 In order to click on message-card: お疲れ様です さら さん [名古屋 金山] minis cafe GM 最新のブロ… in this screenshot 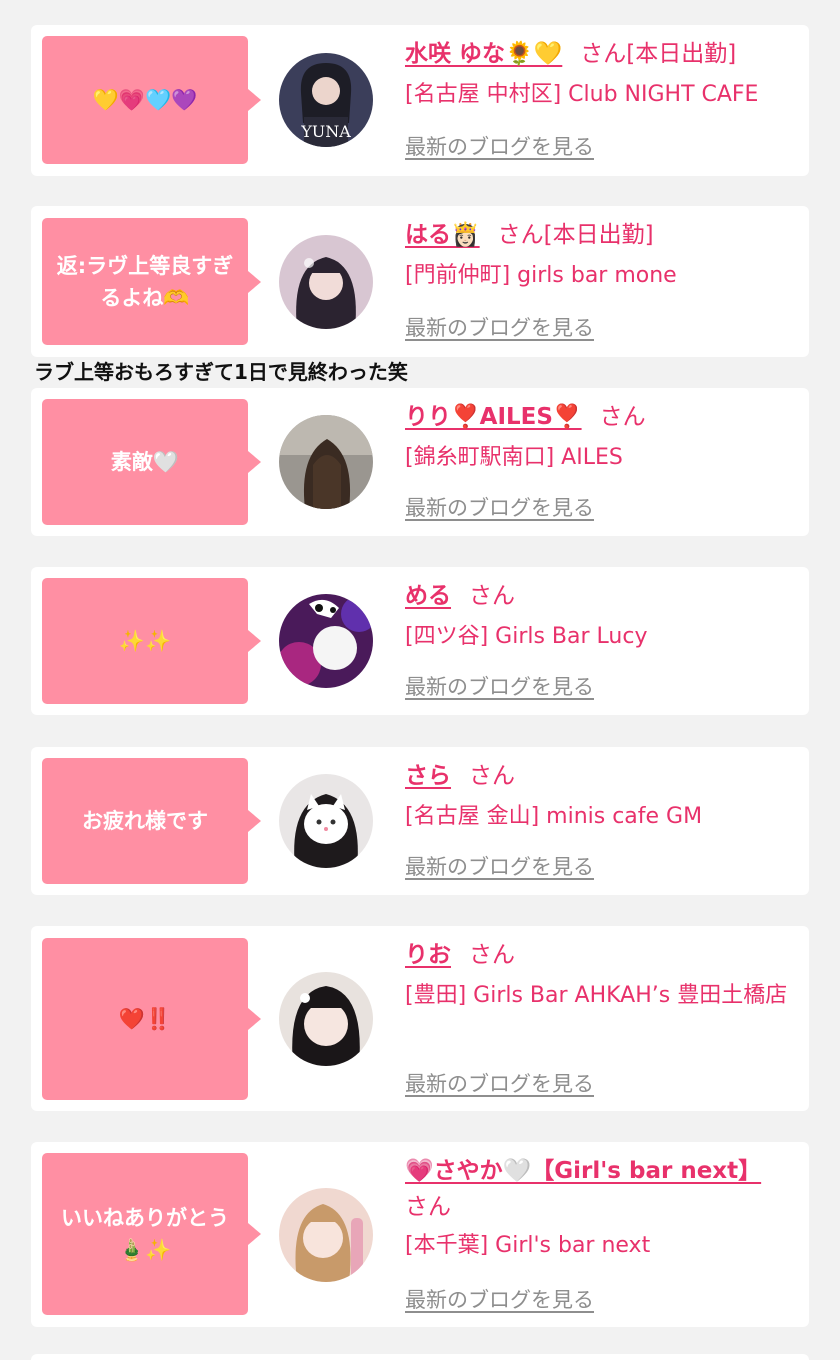, I will do `click(420, 821)`.